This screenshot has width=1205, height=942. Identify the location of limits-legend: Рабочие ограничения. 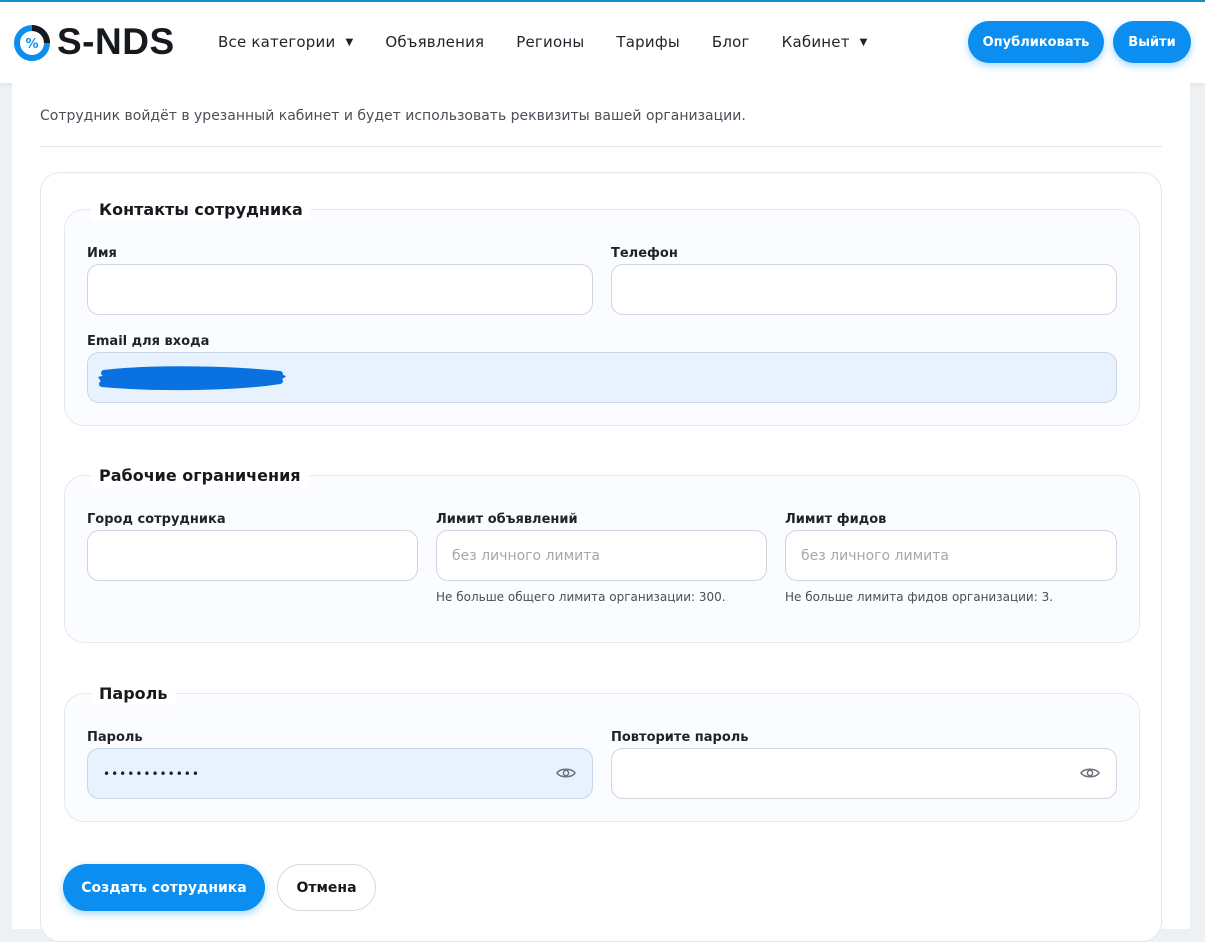
(200, 476).